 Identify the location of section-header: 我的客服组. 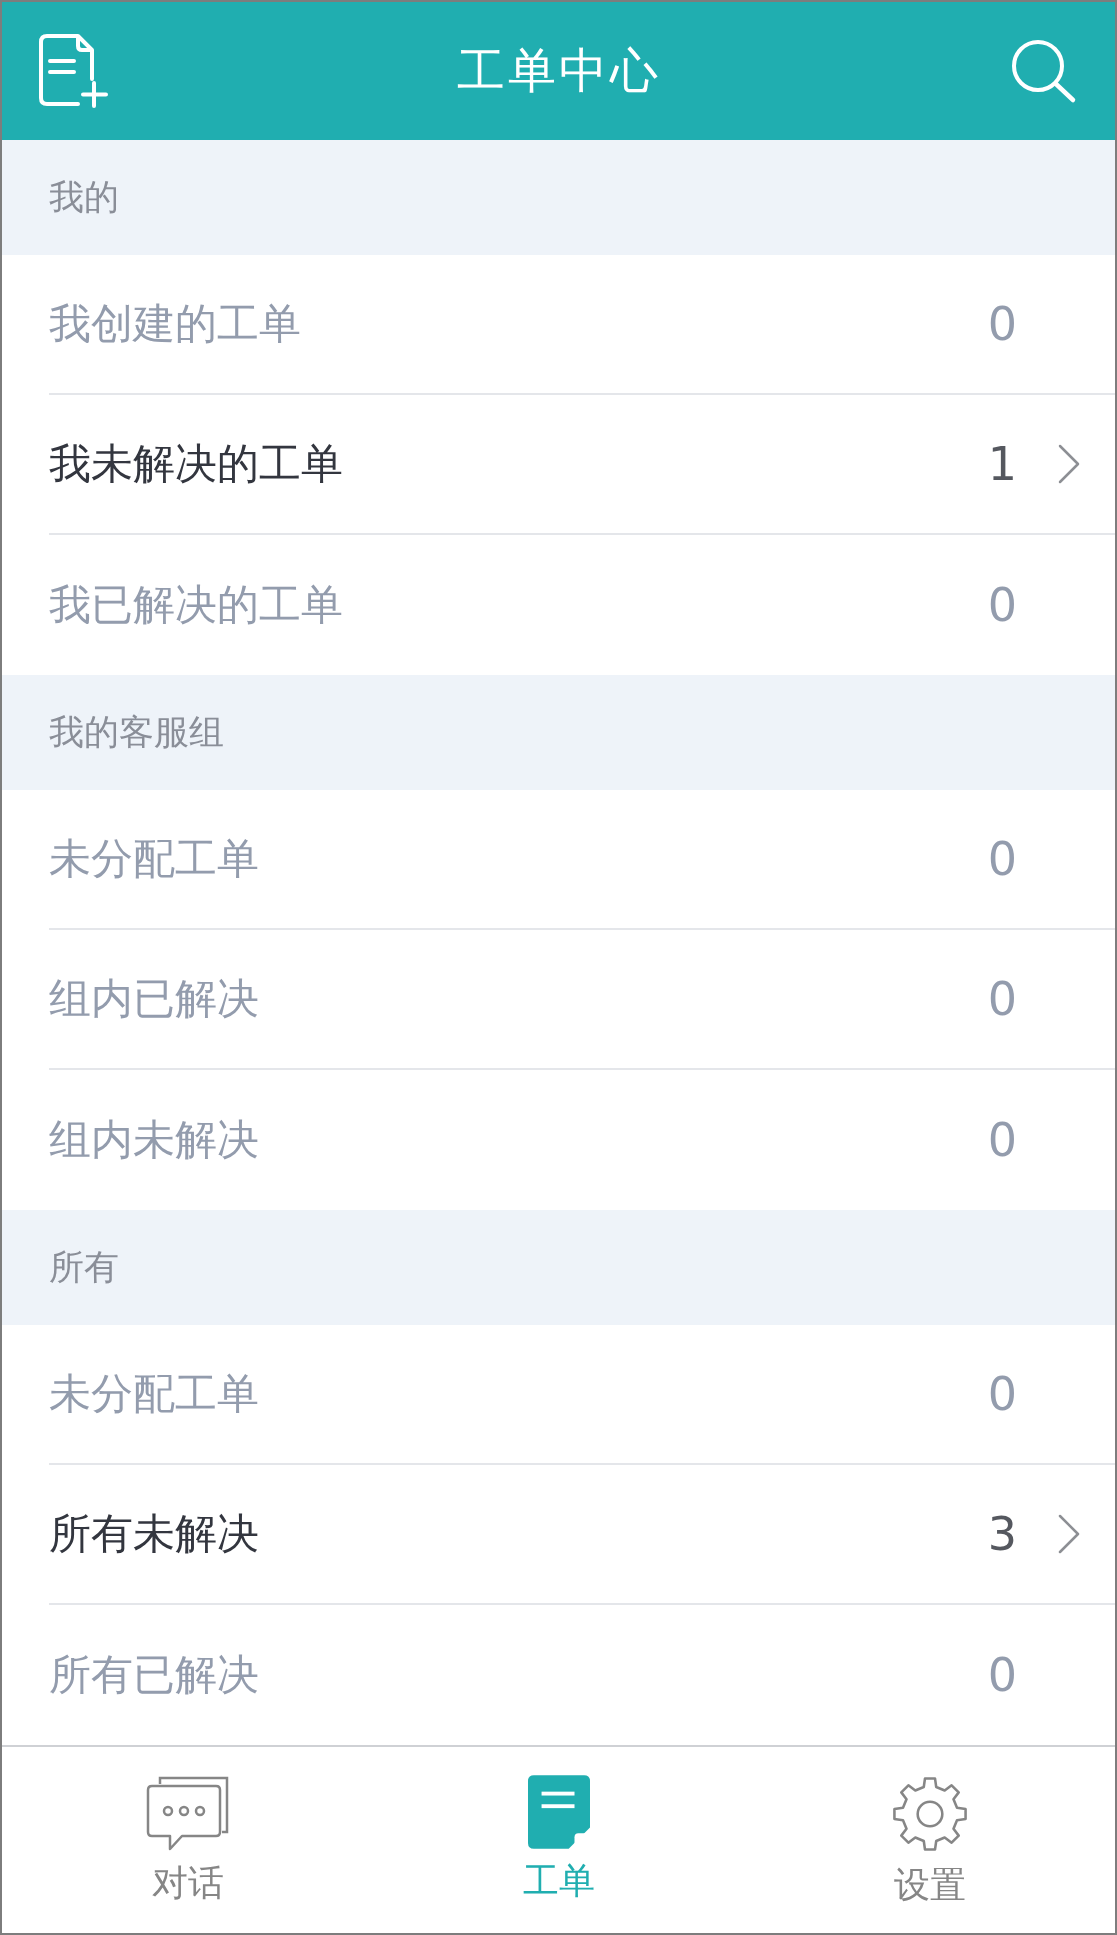
(558, 732).